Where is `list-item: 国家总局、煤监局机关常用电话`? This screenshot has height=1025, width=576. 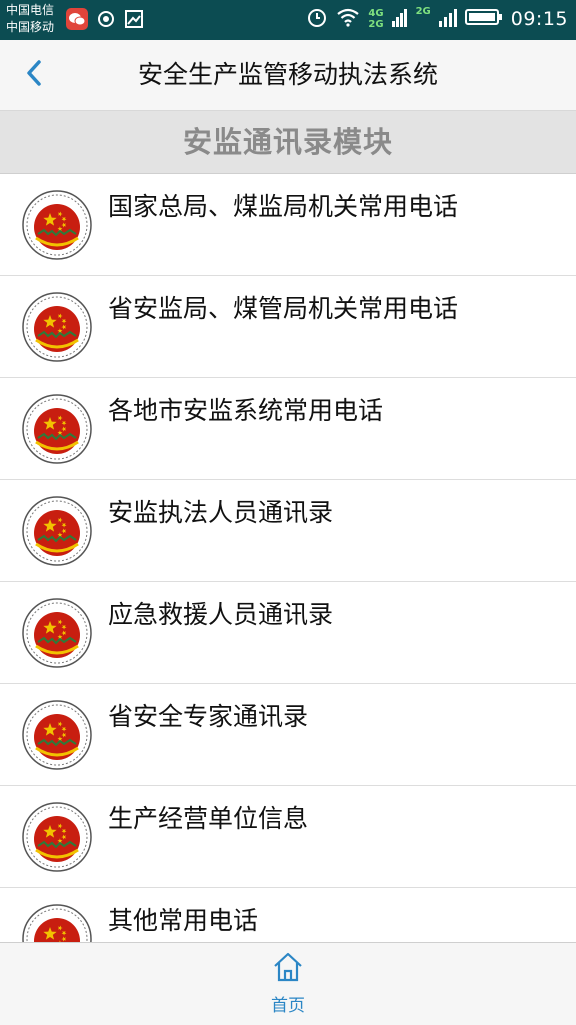
list-item: 国家总局、煤监局机关常用电话 is located at coordinates (288, 225).